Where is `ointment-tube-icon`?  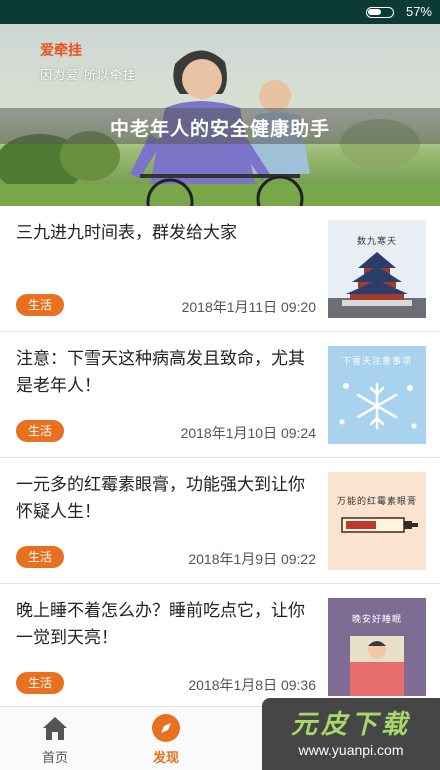 ointment-tube-icon is located at coordinates (379, 525).